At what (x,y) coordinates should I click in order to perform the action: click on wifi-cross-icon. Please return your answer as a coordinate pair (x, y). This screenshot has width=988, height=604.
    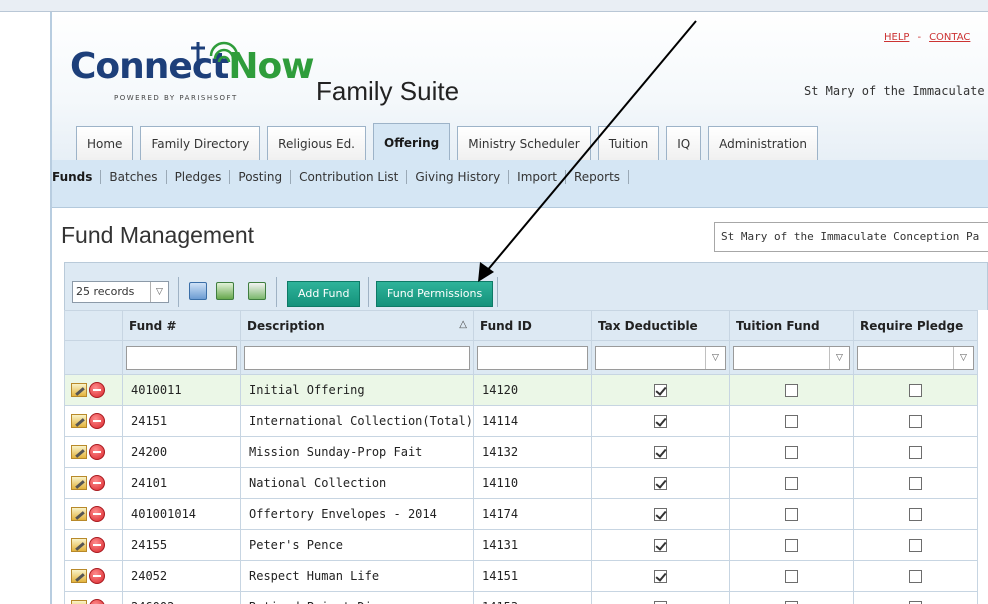
    Looking at the image, I should click on (215, 52).